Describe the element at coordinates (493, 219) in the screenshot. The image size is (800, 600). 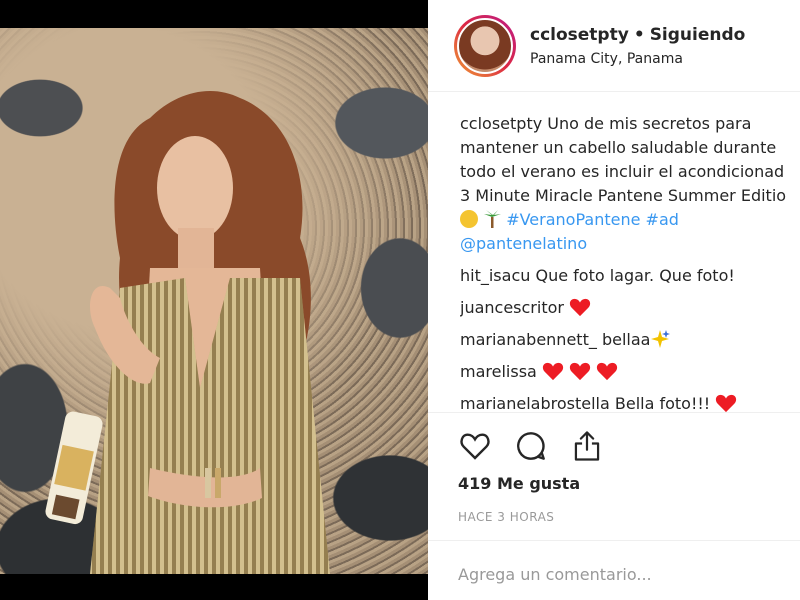
I see `palm-tree-emoji-icon` at that location.